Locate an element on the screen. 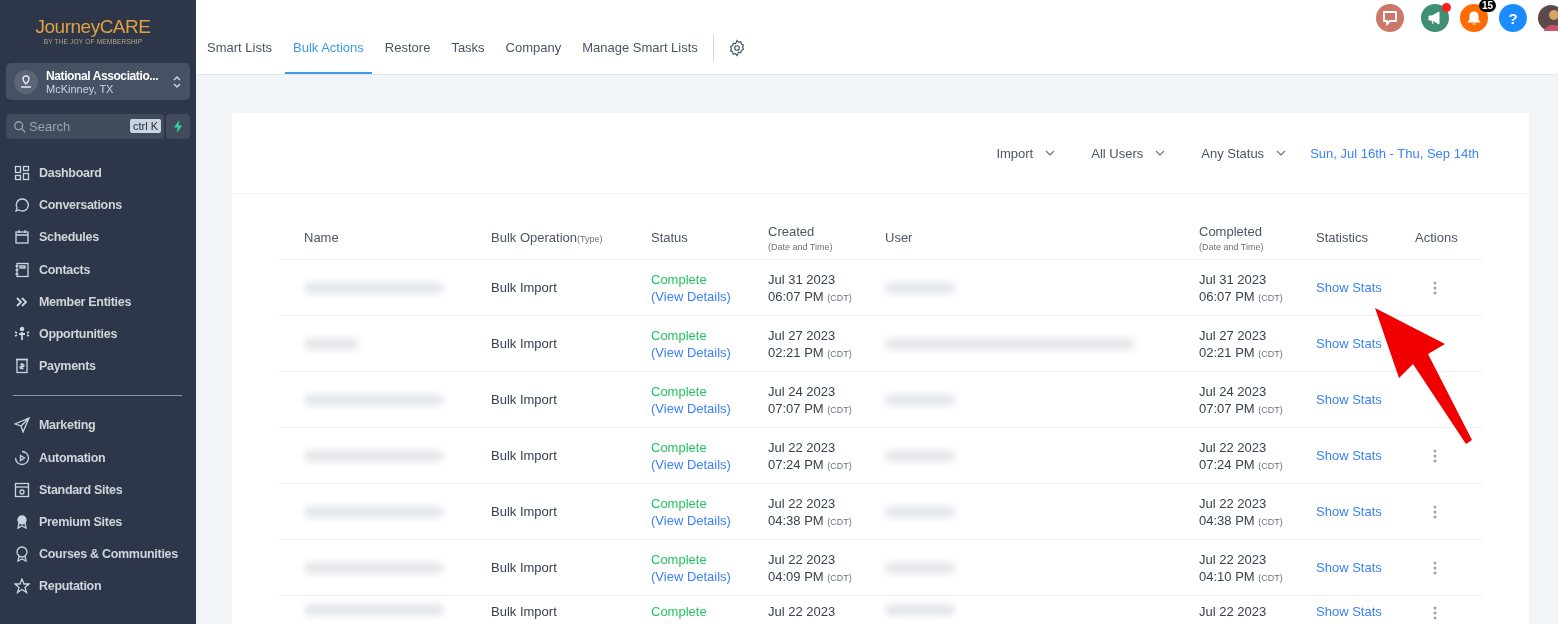 The height and width of the screenshot is (624, 1558). nav-item: Opportunities is located at coordinates (98, 334).